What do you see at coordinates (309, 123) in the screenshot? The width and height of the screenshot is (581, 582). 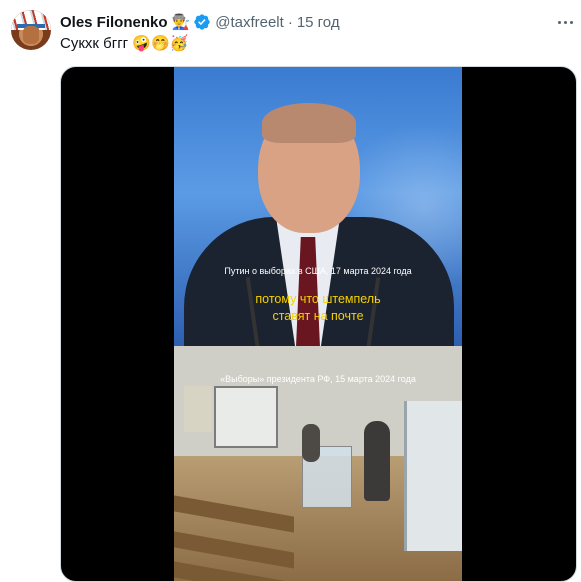 I see `speaker-hair` at bounding box center [309, 123].